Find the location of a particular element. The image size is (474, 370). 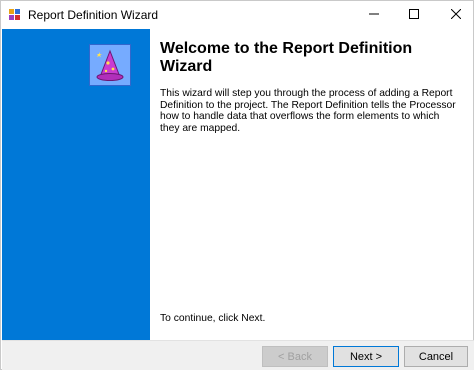

close-button is located at coordinates (456, 15).